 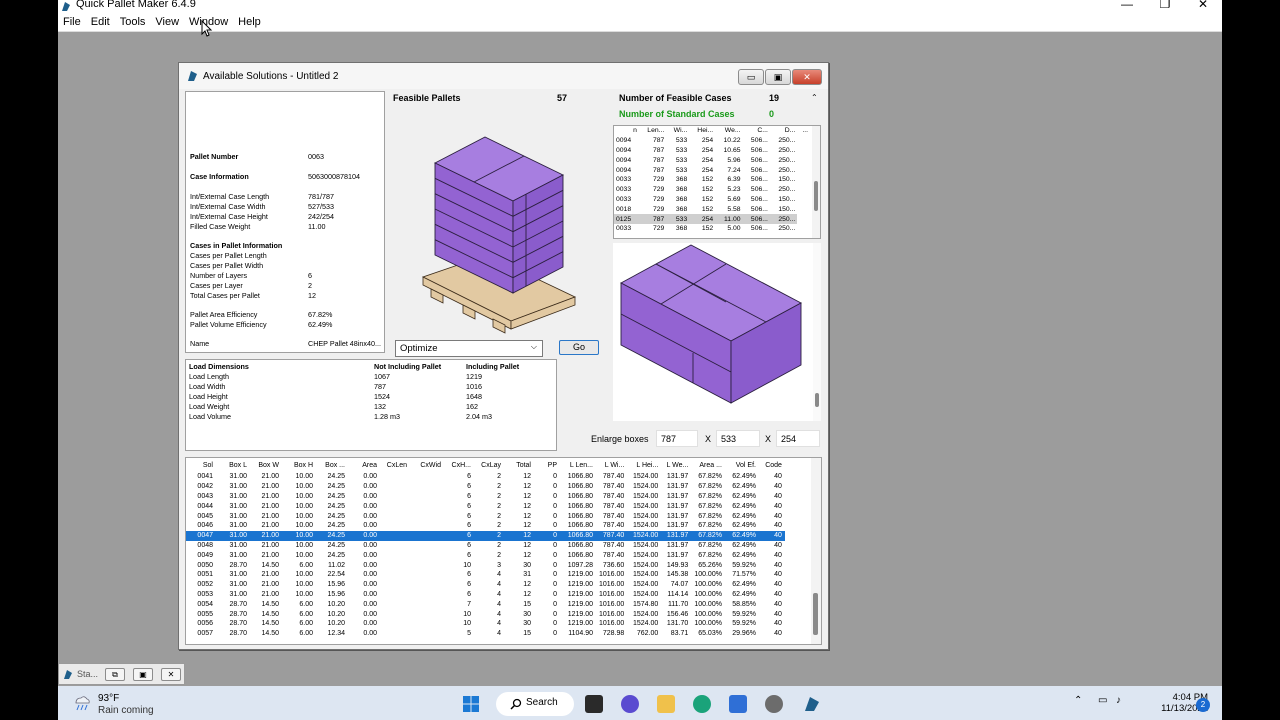 I want to click on chat-icon, so click(x=630, y=704).